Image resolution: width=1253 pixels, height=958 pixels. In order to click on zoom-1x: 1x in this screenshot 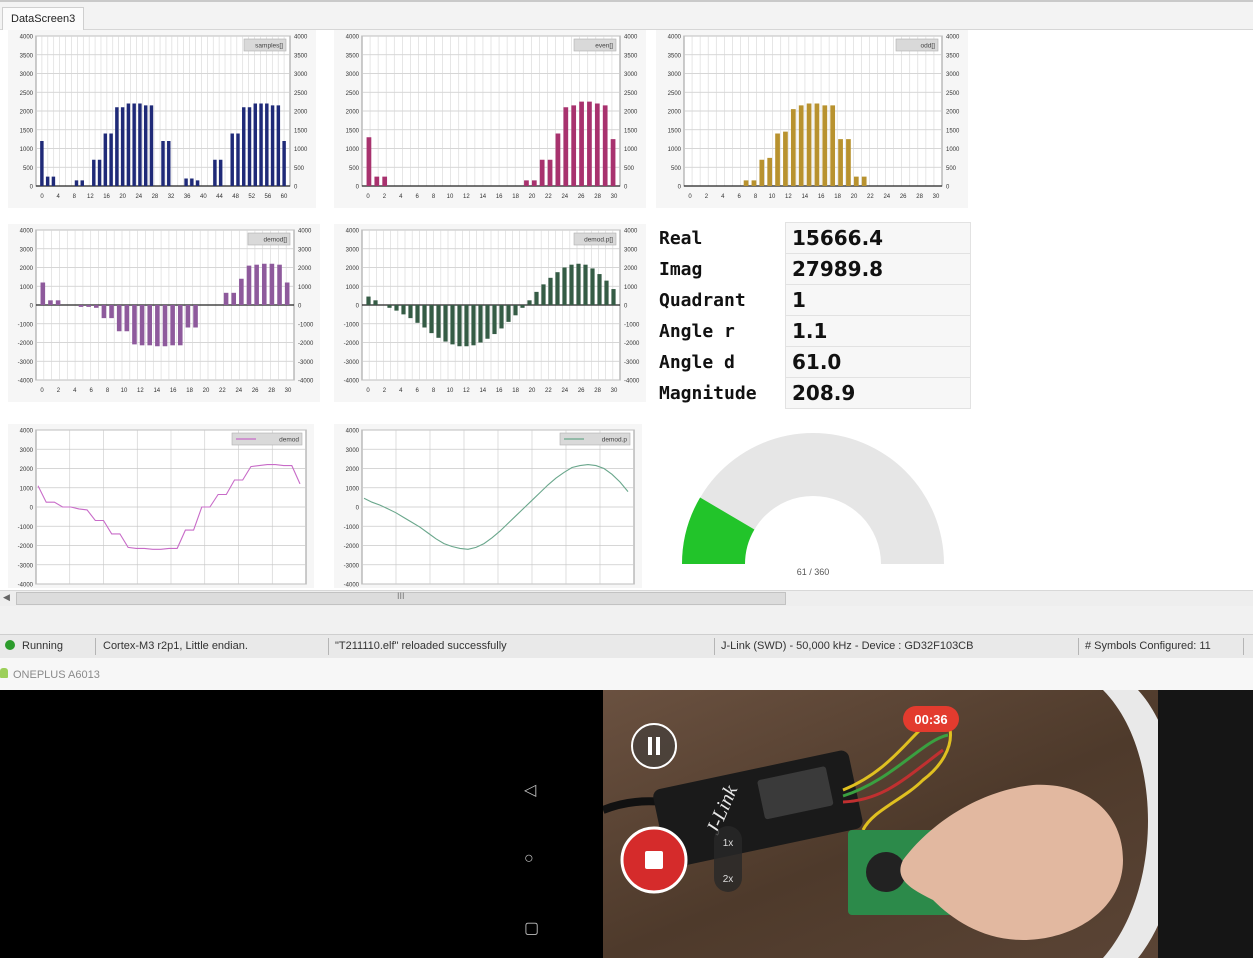, I will do `click(728, 843)`.